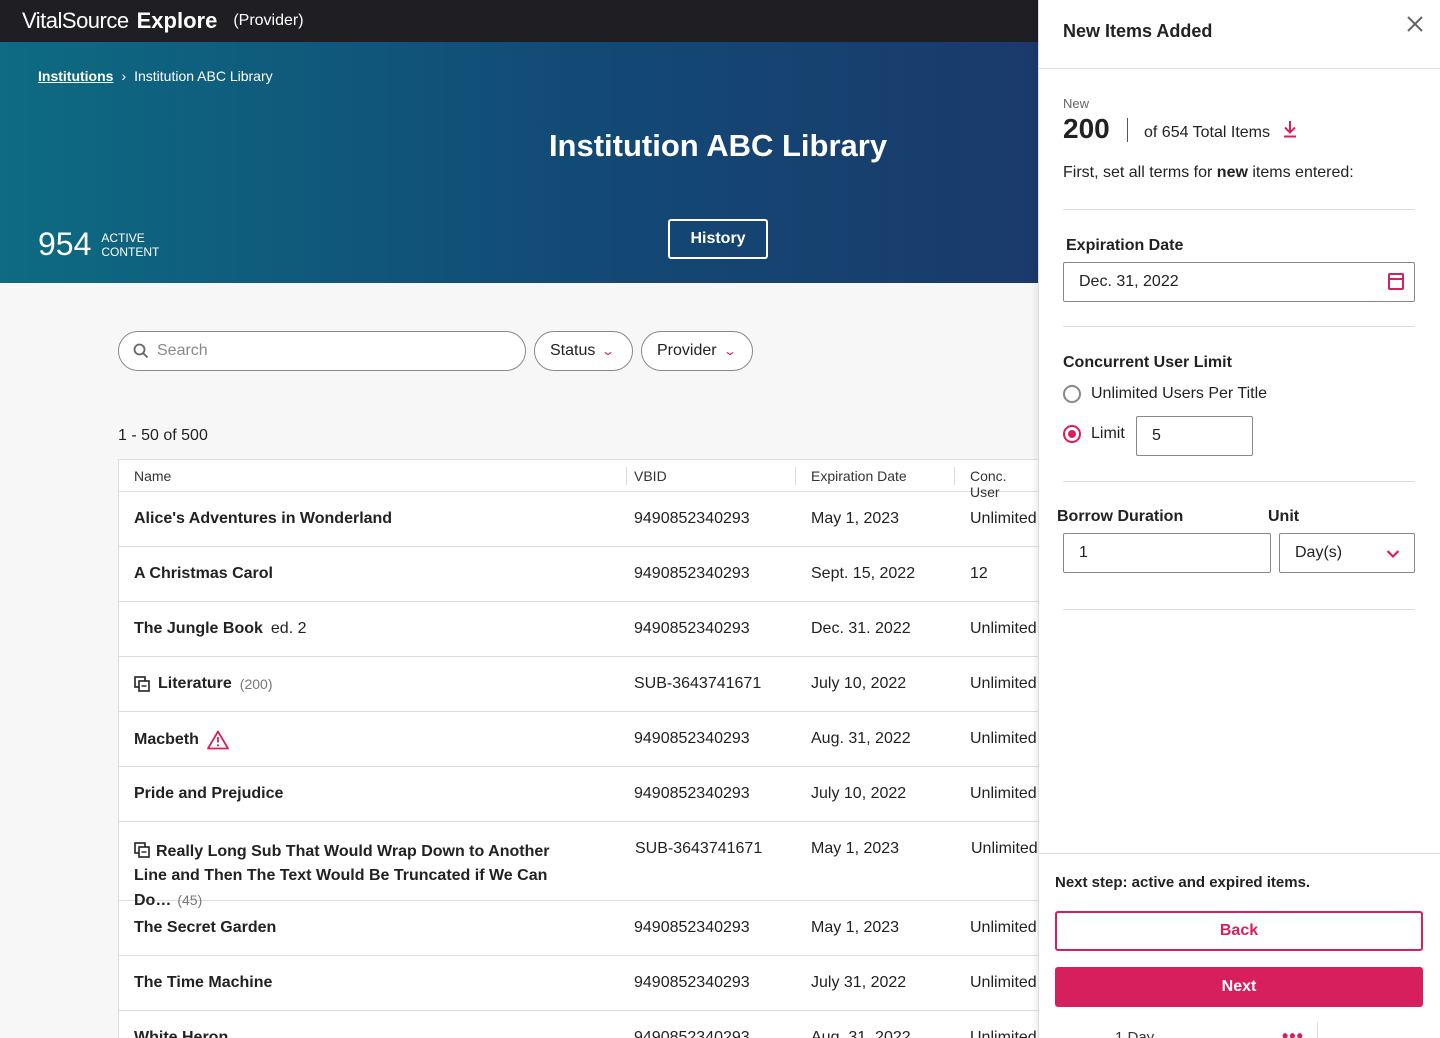  Describe the element at coordinates (263, 519) in the screenshot. I see `row-title: Alice's Adventures in Wonderland` at that location.